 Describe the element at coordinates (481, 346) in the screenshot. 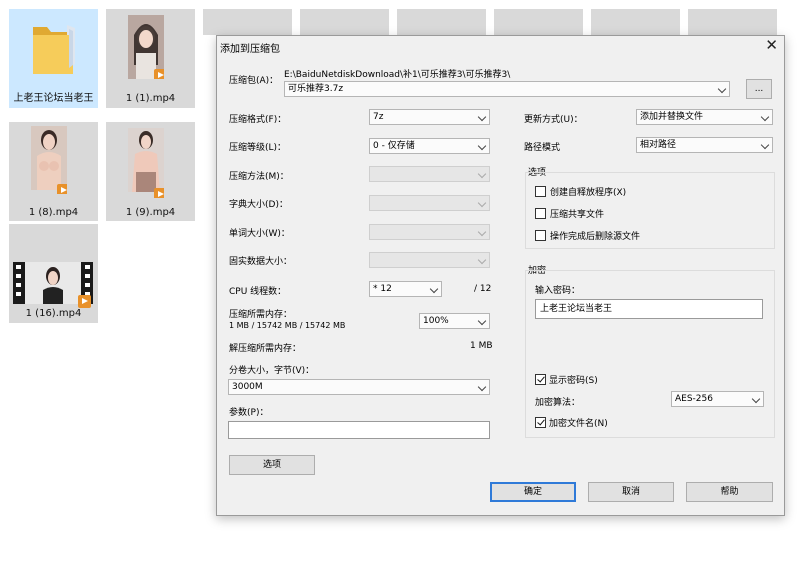

I see `demem-value: 1 MB` at that location.